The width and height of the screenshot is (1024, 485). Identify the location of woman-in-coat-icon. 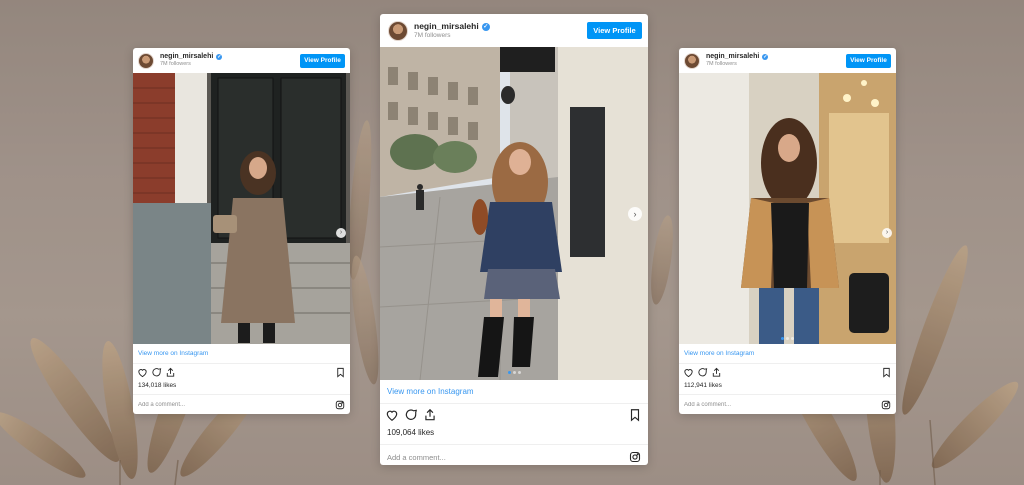
(241, 208).